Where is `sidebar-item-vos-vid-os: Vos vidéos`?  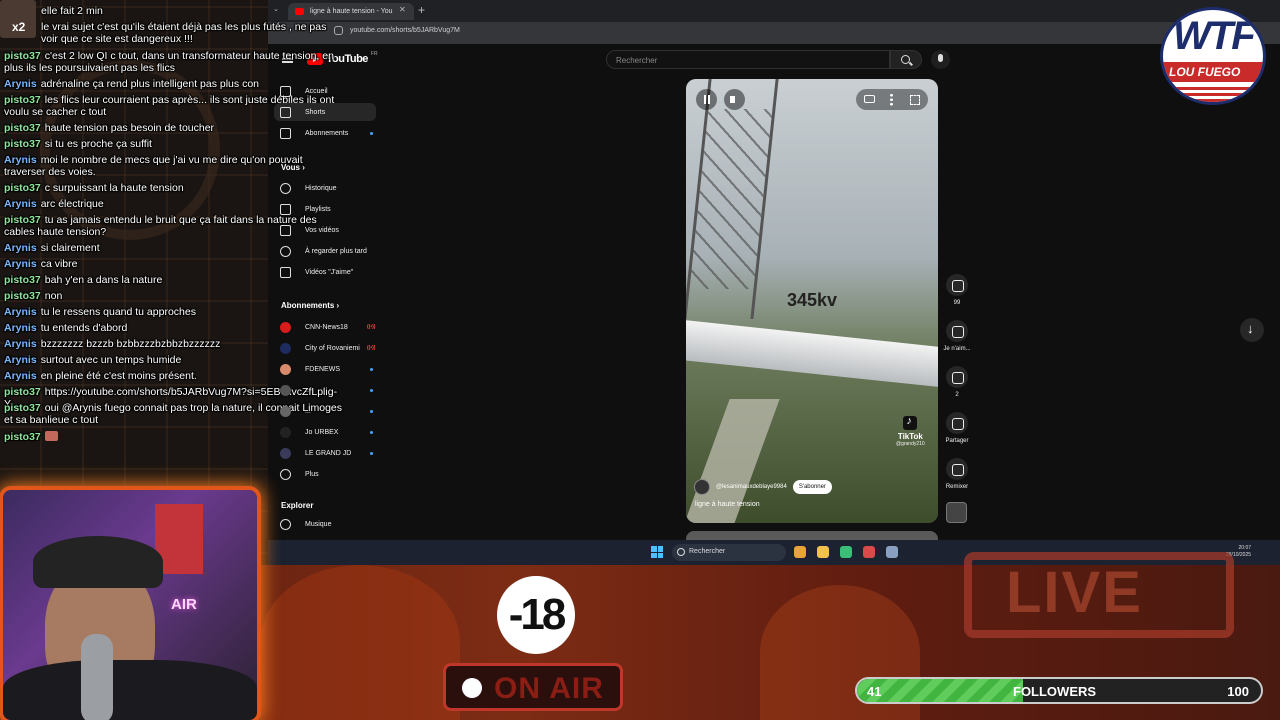
sidebar-item-vos-vid-os: Vos vidéos is located at coordinates (309, 230).